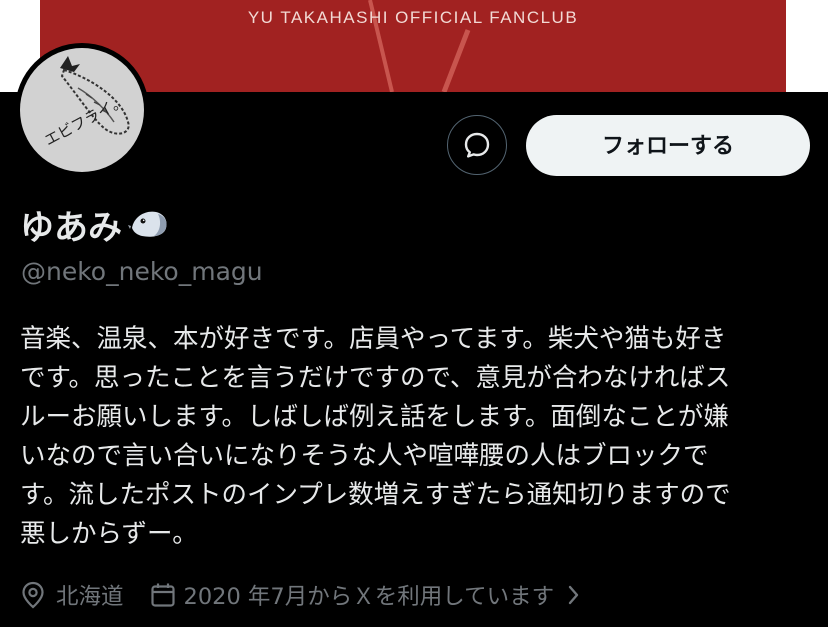 This screenshot has height=627, width=828. I want to click on profile-meta: 北海道 2020 年7月からＸを利用しています, so click(301, 595).